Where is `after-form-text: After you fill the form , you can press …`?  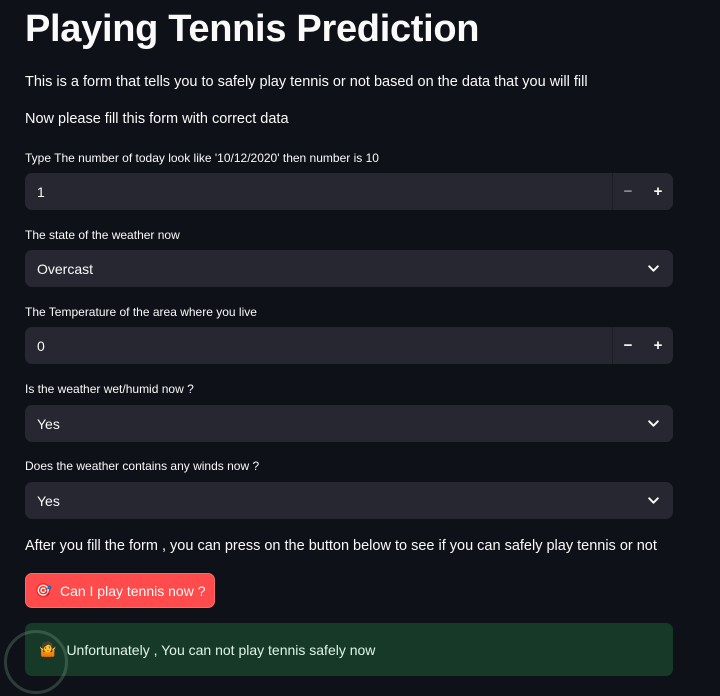 after-form-text: After you fill the form , you can press … is located at coordinates (341, 546).